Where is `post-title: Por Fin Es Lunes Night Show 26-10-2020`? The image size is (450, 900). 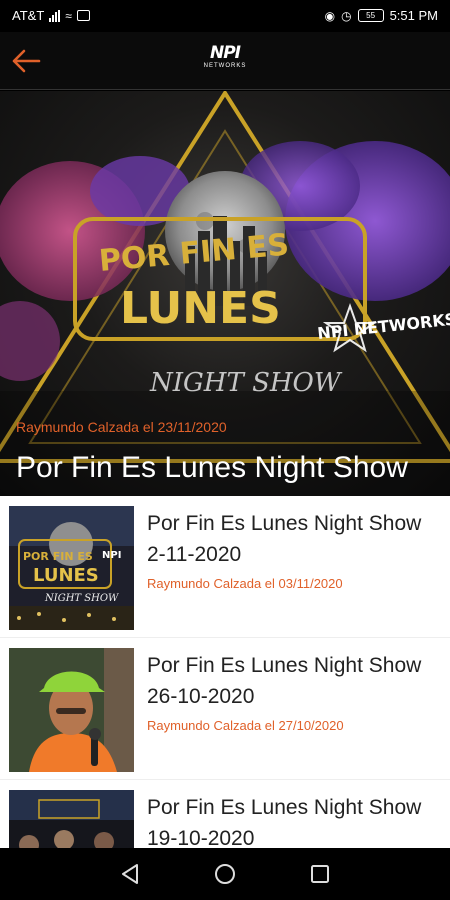 post-title: Por Fin Es Lunes Night Show 26-10-2020 is located at coordinates (292, 681).